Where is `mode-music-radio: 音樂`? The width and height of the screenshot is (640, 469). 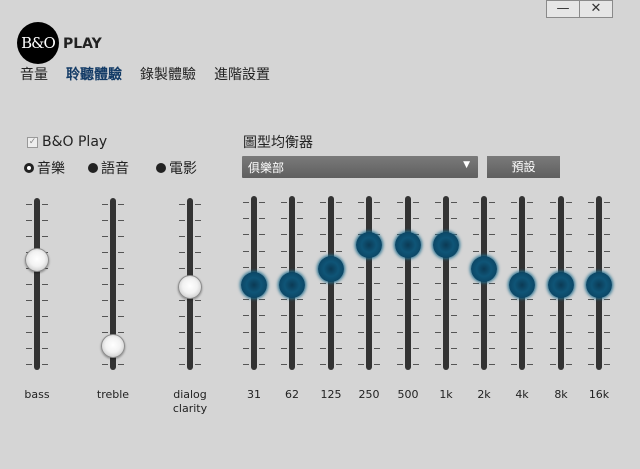 mode-music-radio: 音樂 is located at coordinates (44, 168).